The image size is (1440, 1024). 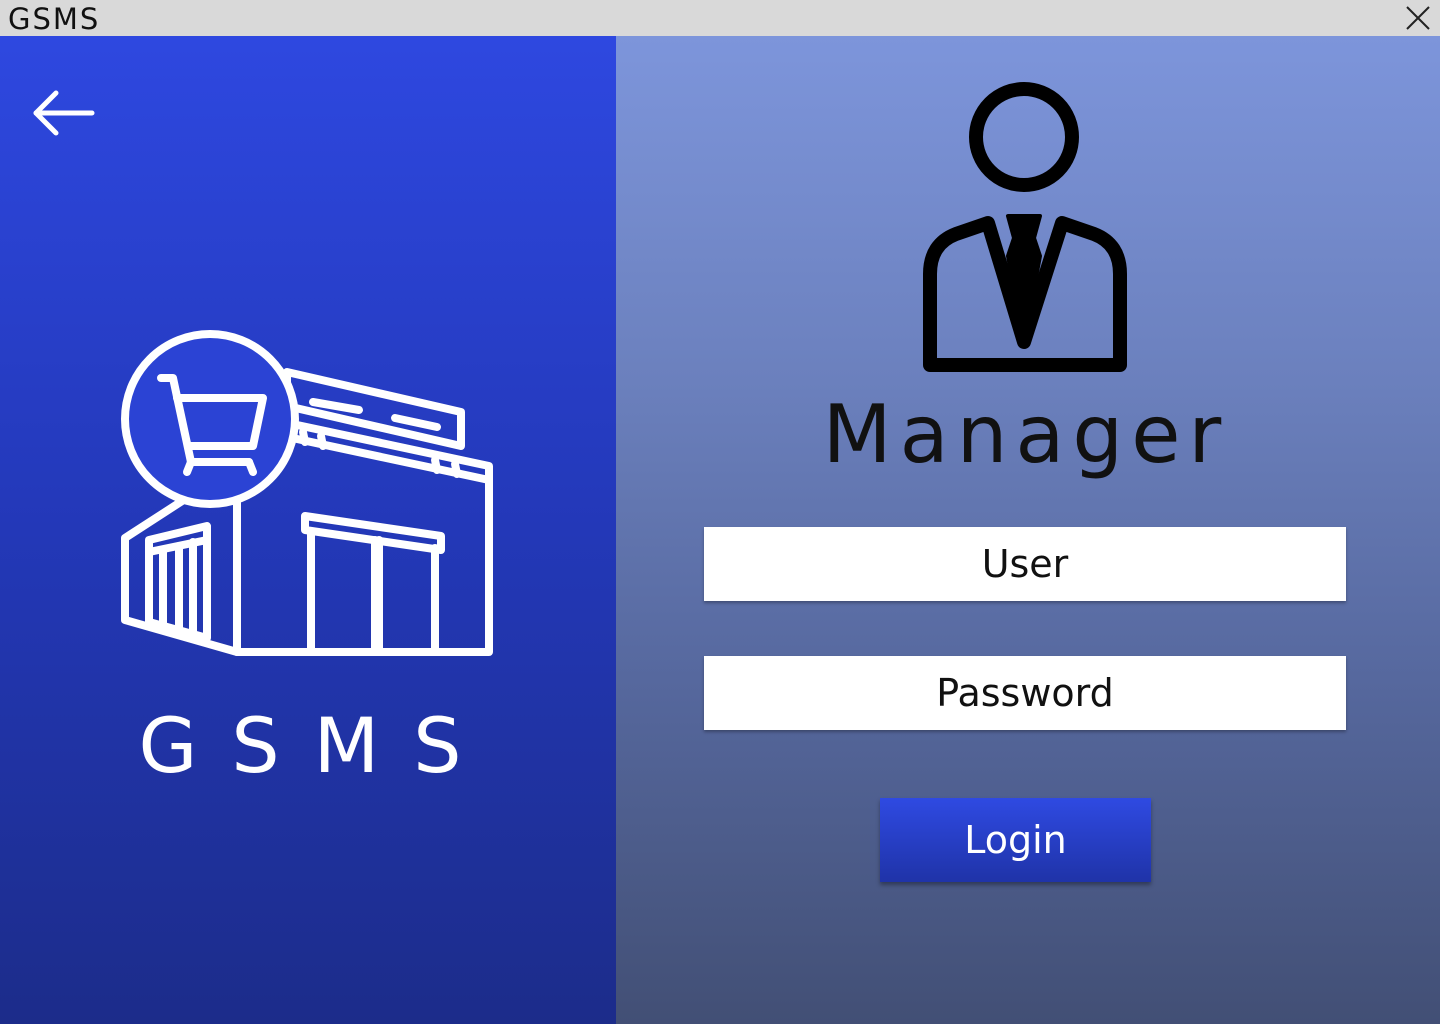 What do you see at coordinates (720, 18) in the screenshot?
I see `title-bar: GSMS` at bounding box center [720, 18].